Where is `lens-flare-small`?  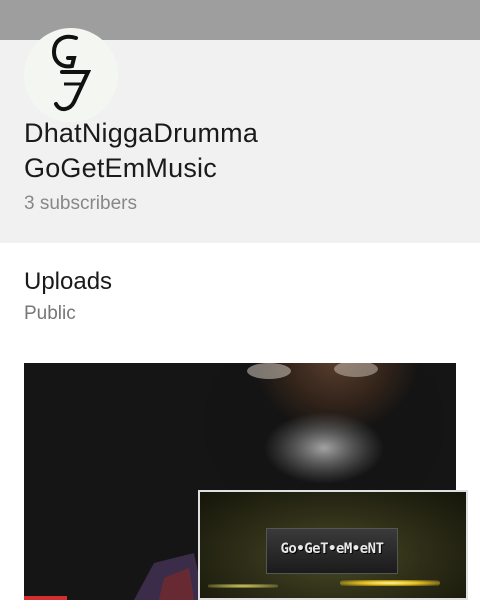
lens-flare-small is located at coordinates (243, 586).